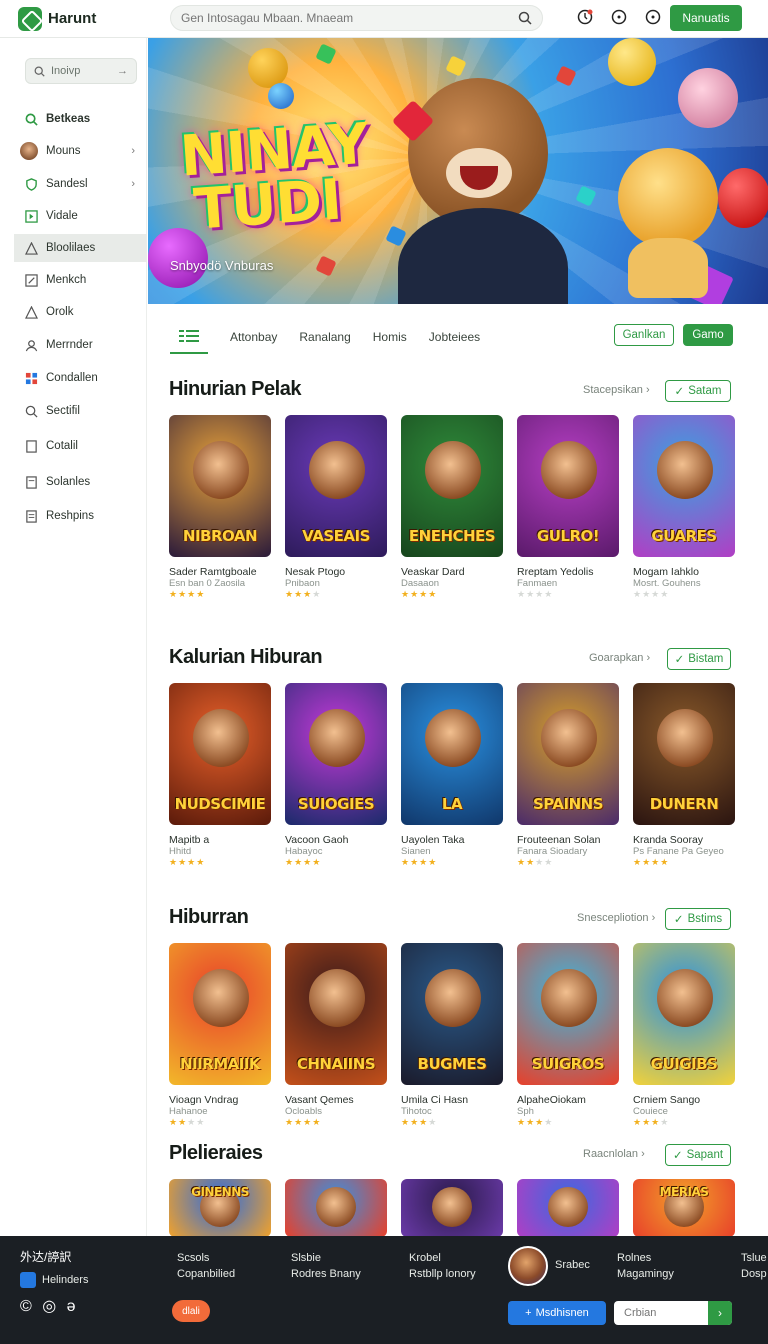  I want to click on top-cta-button: Nanuatis, so click(706, 18).